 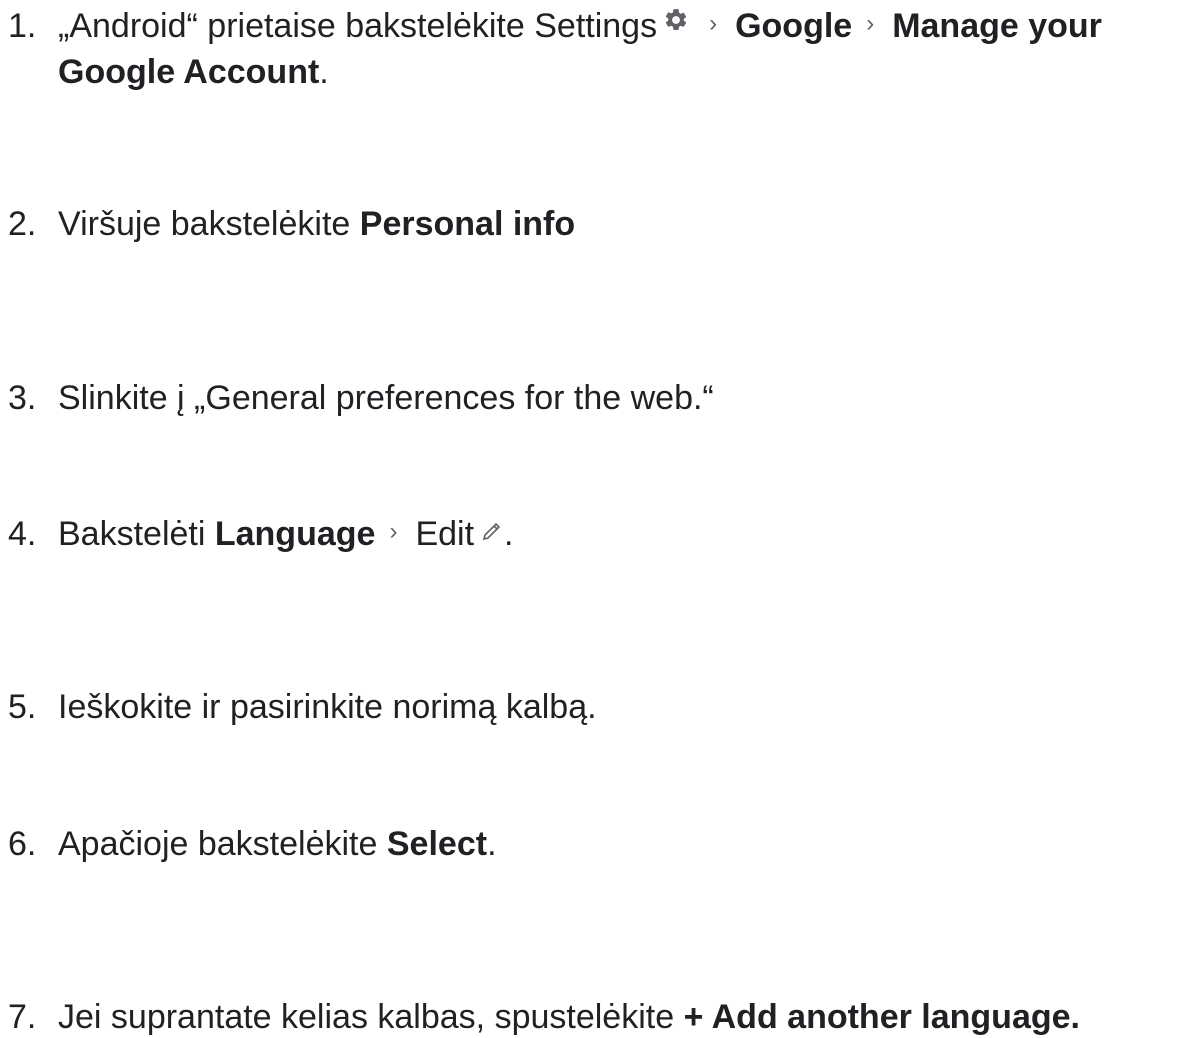 I want to click on step-text: Apačioje bakstelėkite Select., so click(x=277, y=844).